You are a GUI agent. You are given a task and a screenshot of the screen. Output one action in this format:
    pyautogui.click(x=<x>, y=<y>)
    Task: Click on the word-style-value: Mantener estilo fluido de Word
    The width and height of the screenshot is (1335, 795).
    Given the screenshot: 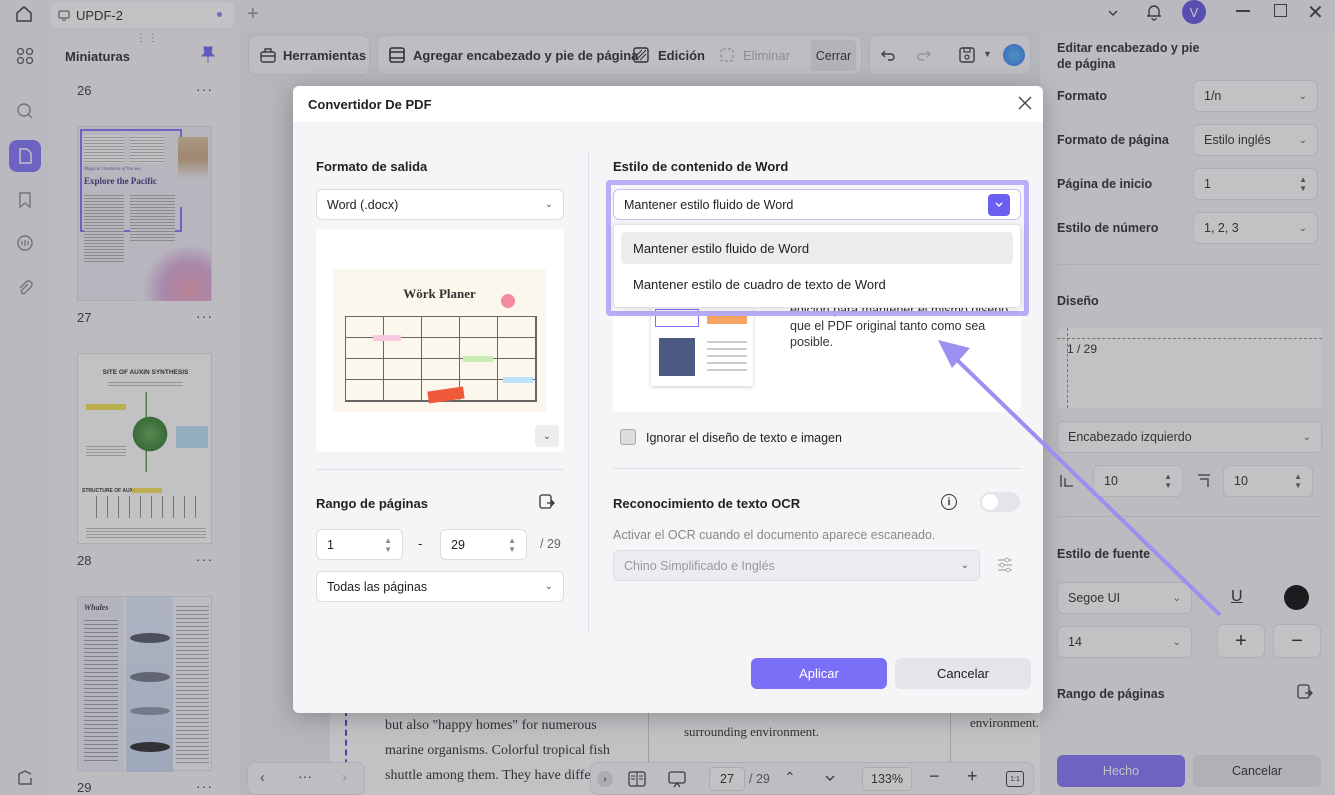 What is the action you would take?
    pyautogui.click(x=709, y=204)
    